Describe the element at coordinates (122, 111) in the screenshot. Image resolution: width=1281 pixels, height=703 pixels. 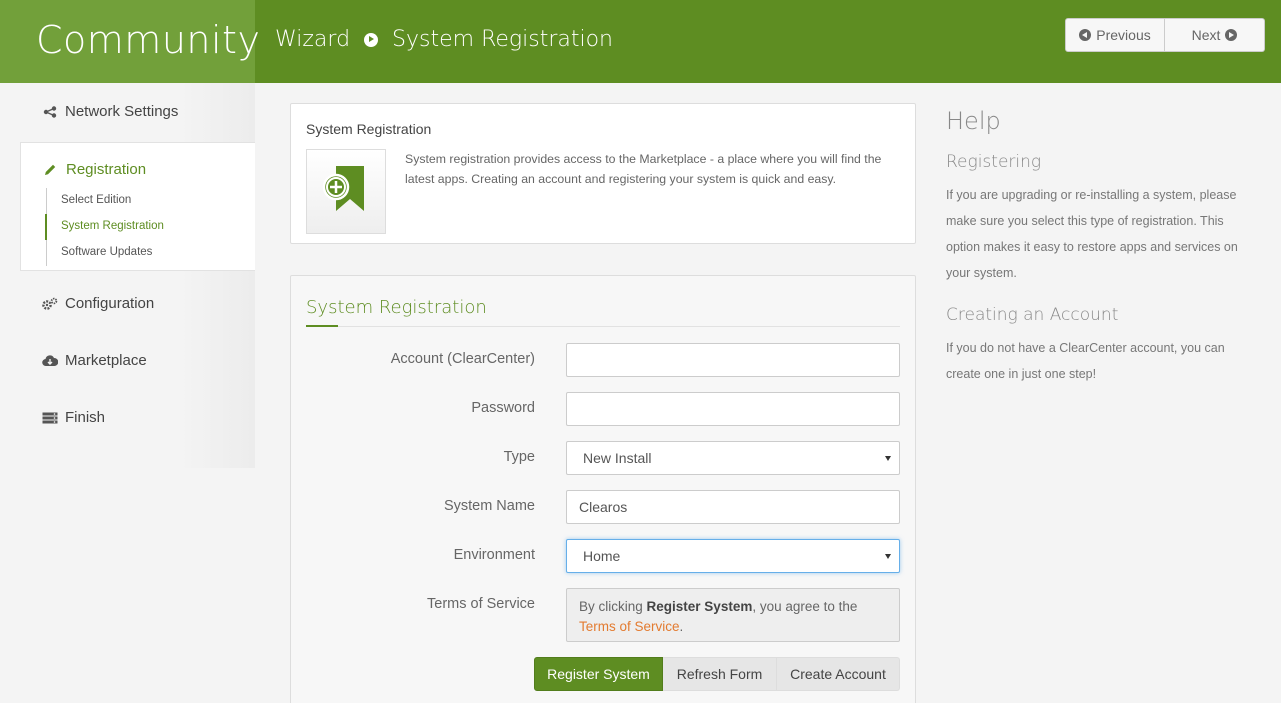
I see `sidebar-item-label: Network Settings` at that location.